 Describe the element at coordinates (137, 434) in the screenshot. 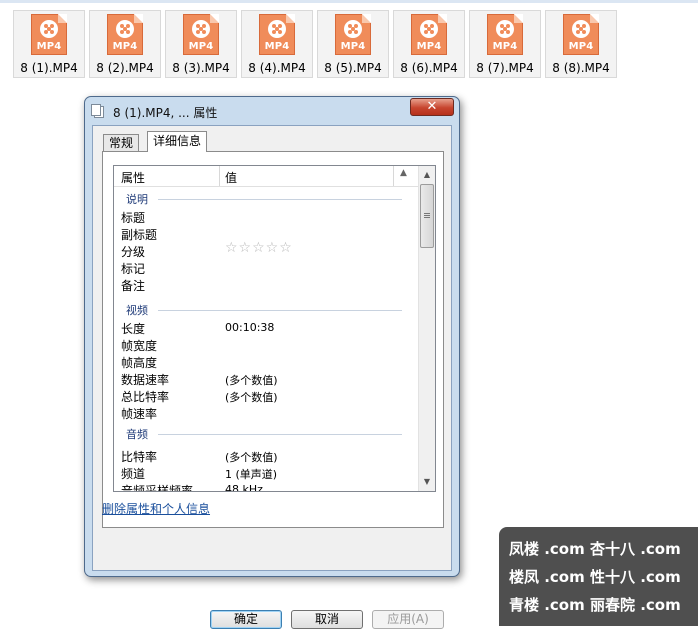

I see `group-header-audio: 音频` at that location.